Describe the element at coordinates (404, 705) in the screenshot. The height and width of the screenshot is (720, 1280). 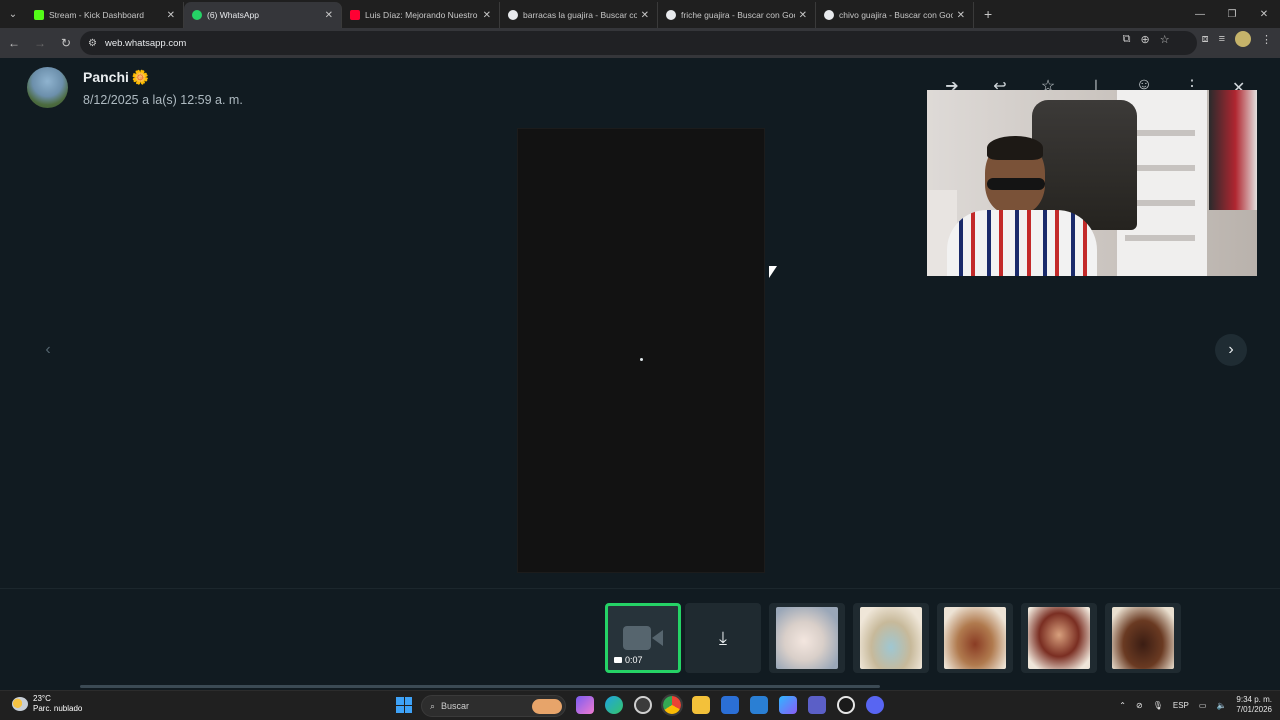
I see `windows-start-icon` at that location.